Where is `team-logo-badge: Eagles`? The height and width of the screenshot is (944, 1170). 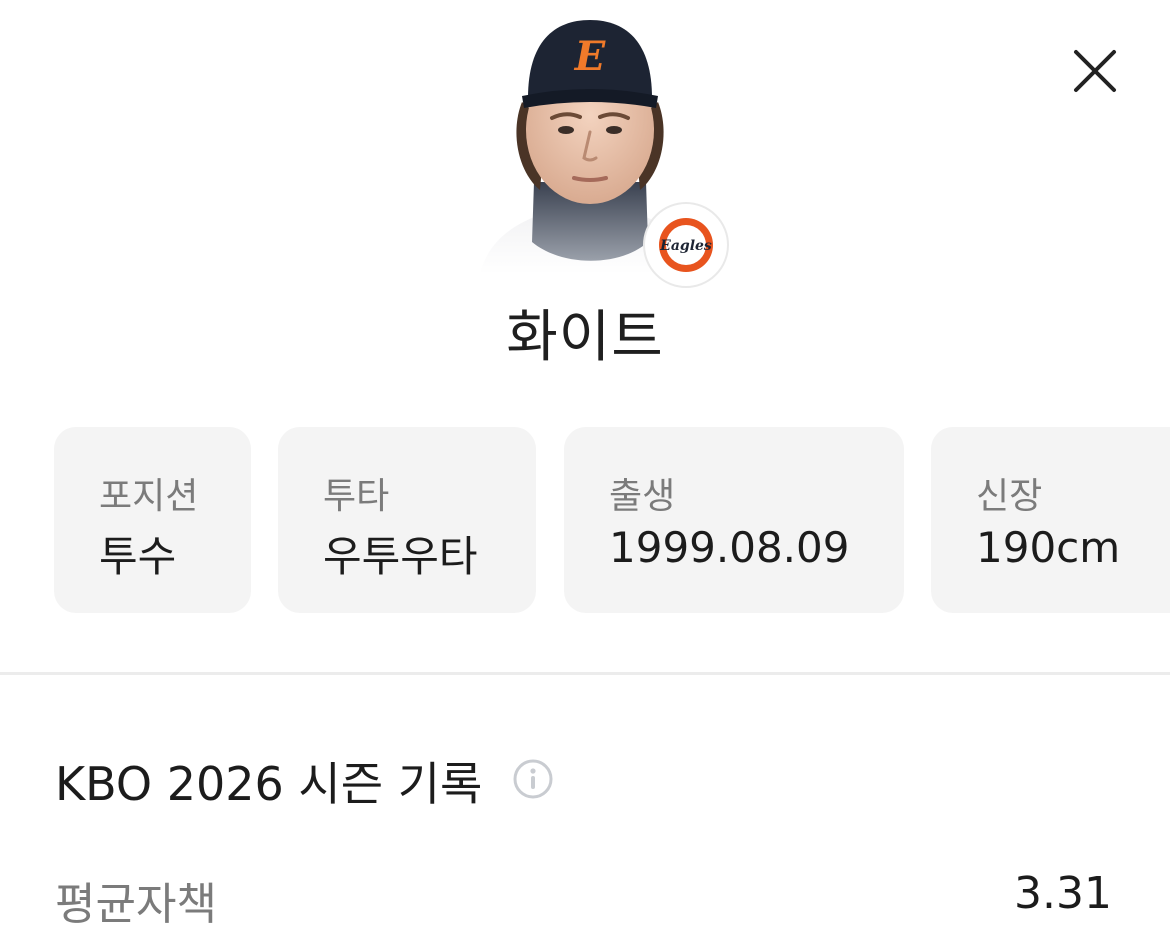
team-logo-badge: Eagles is located at coordinates (686, 245).